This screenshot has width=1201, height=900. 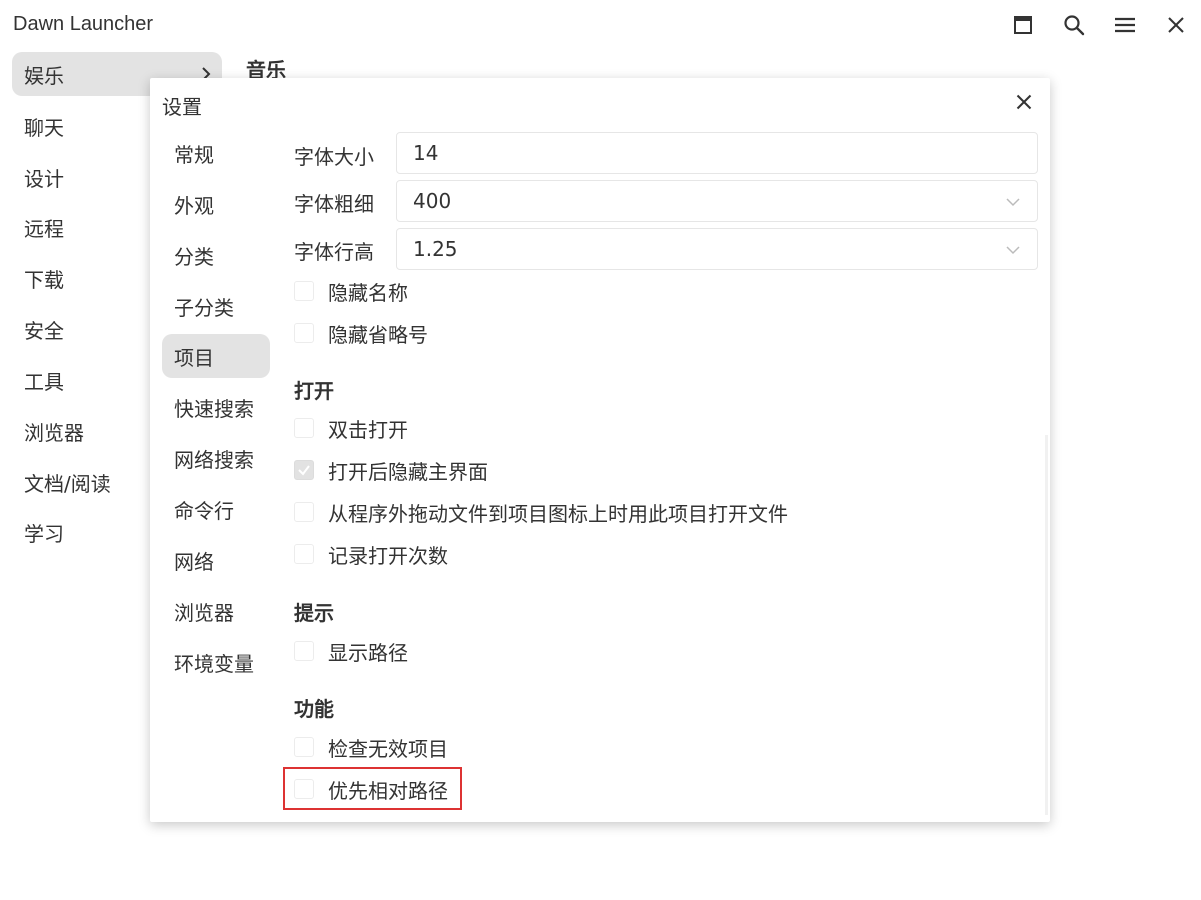 I want to click on double-click-open-checkbox: 双击打开, so click(x=351, y=428).